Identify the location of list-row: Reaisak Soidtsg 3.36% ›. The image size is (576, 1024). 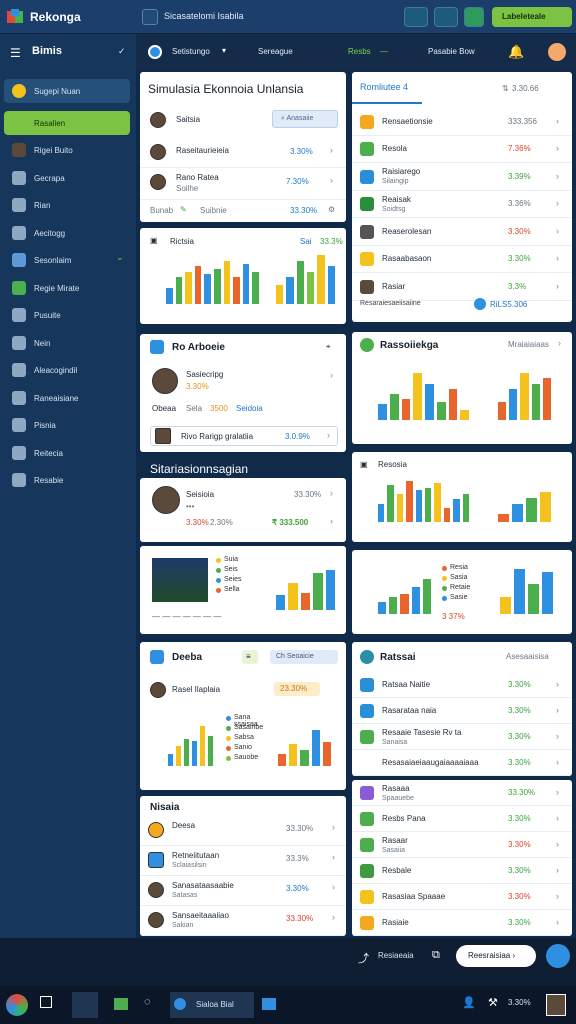
(462, 204).